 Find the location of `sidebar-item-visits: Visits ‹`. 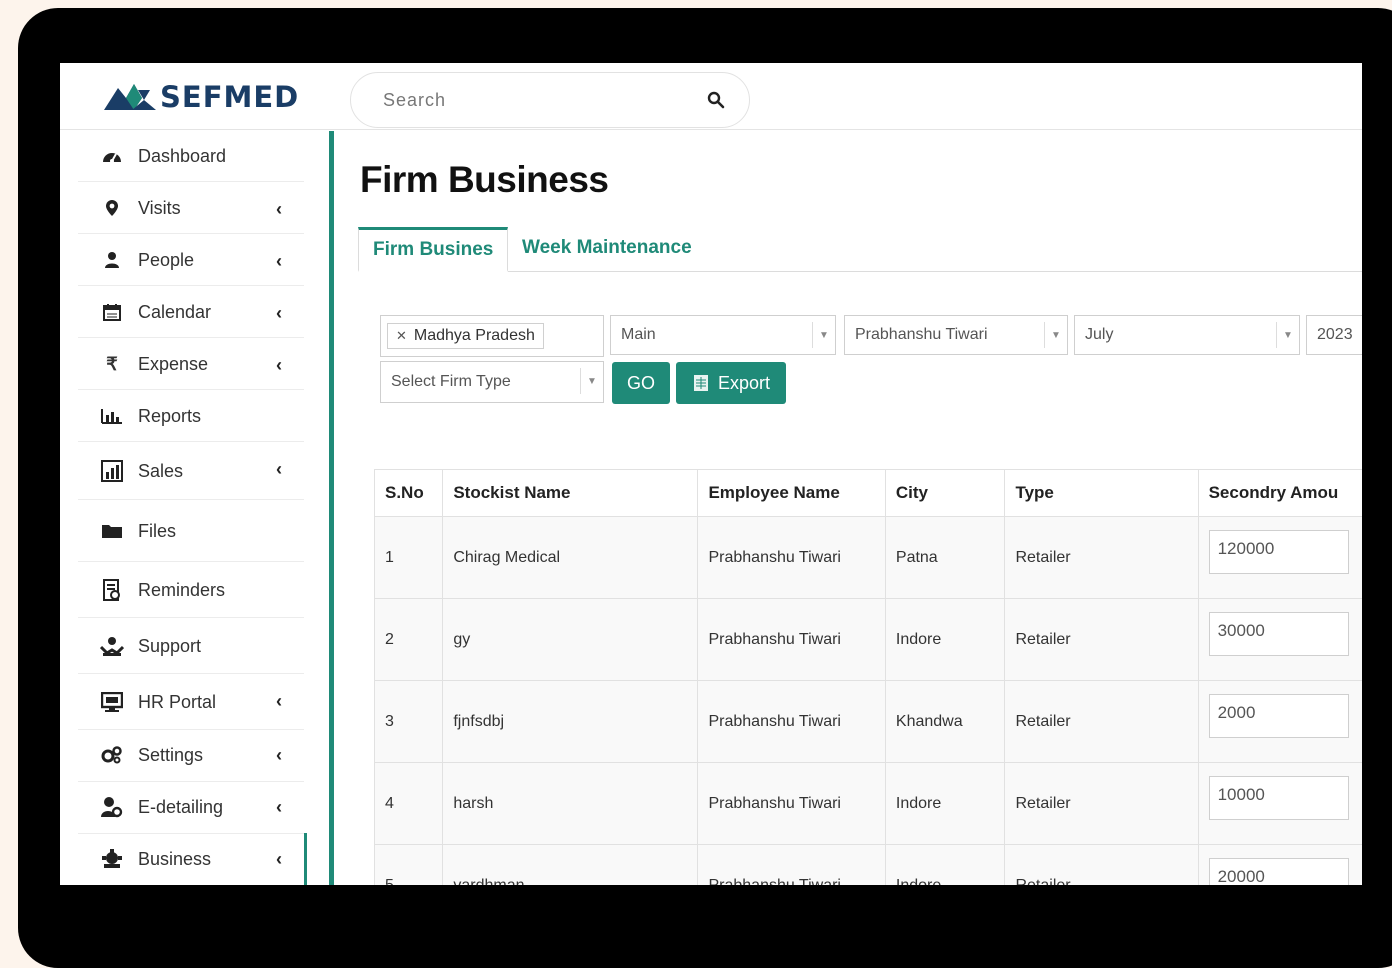

sidebar-item-visits: Visits ‹ is located at coordinates (191, 208).